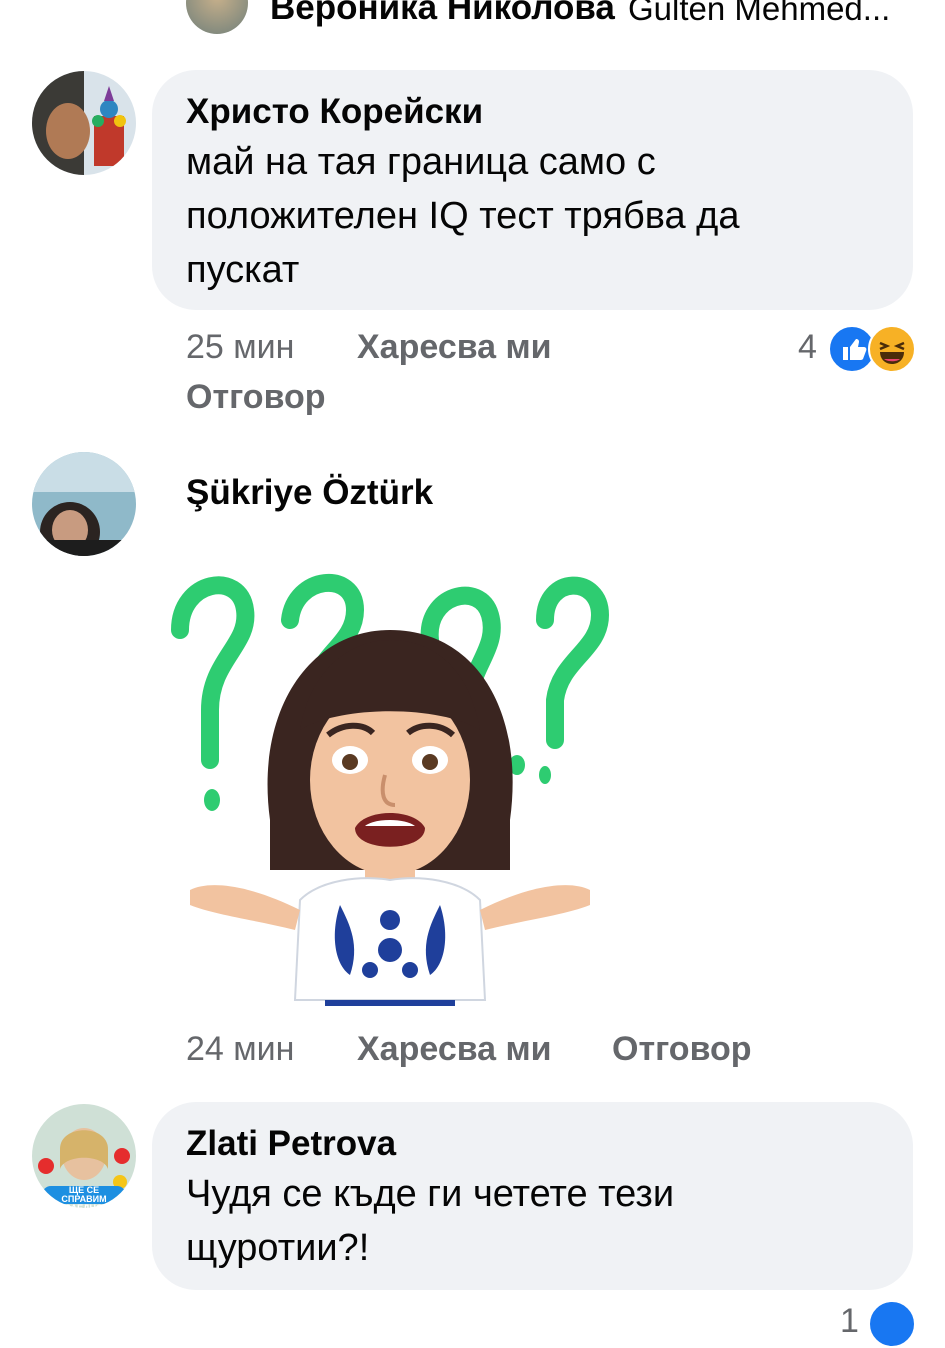 Image resolution: width=945 pixels, height=1348 pixels. What do you see at coordinates (430, 1194) in the screenshot?
I see `comment-text-line: Чудя се къде ги четете тези` at bounding box center [430, 1194].